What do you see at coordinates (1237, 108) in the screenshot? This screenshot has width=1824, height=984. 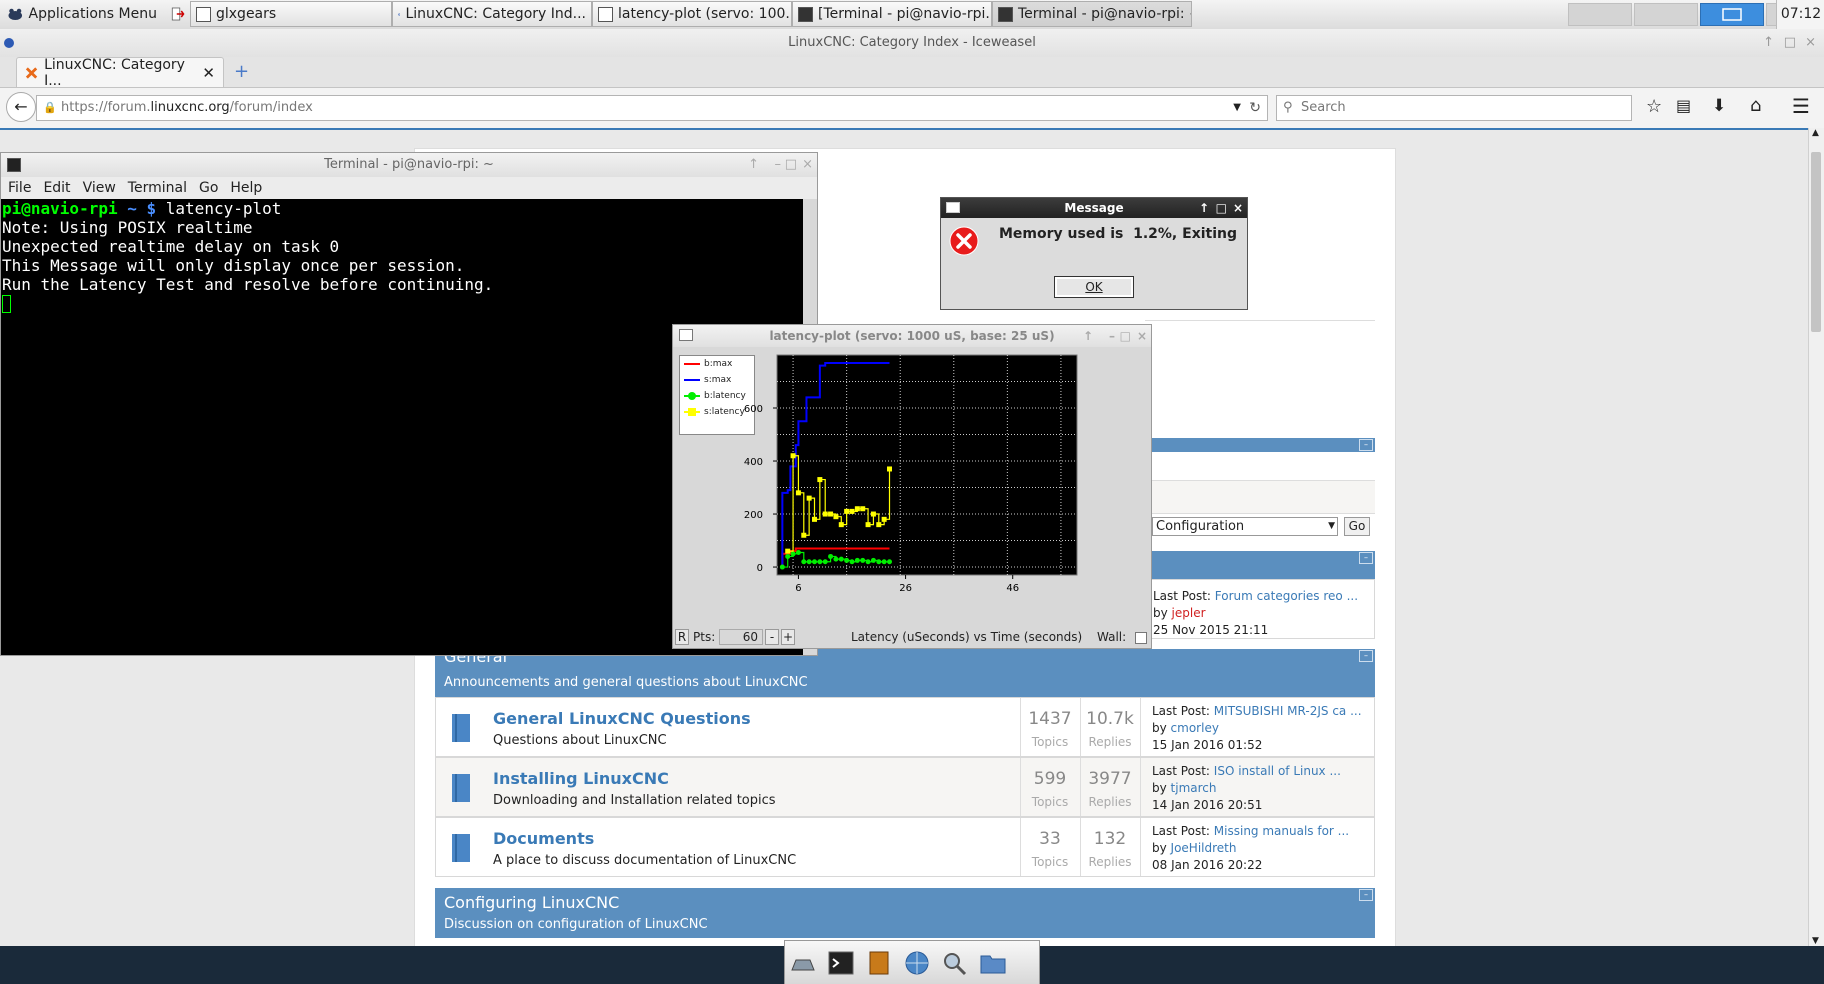 I see `url-dropdown-icon: ▼` at bounding box center [1237, 108].